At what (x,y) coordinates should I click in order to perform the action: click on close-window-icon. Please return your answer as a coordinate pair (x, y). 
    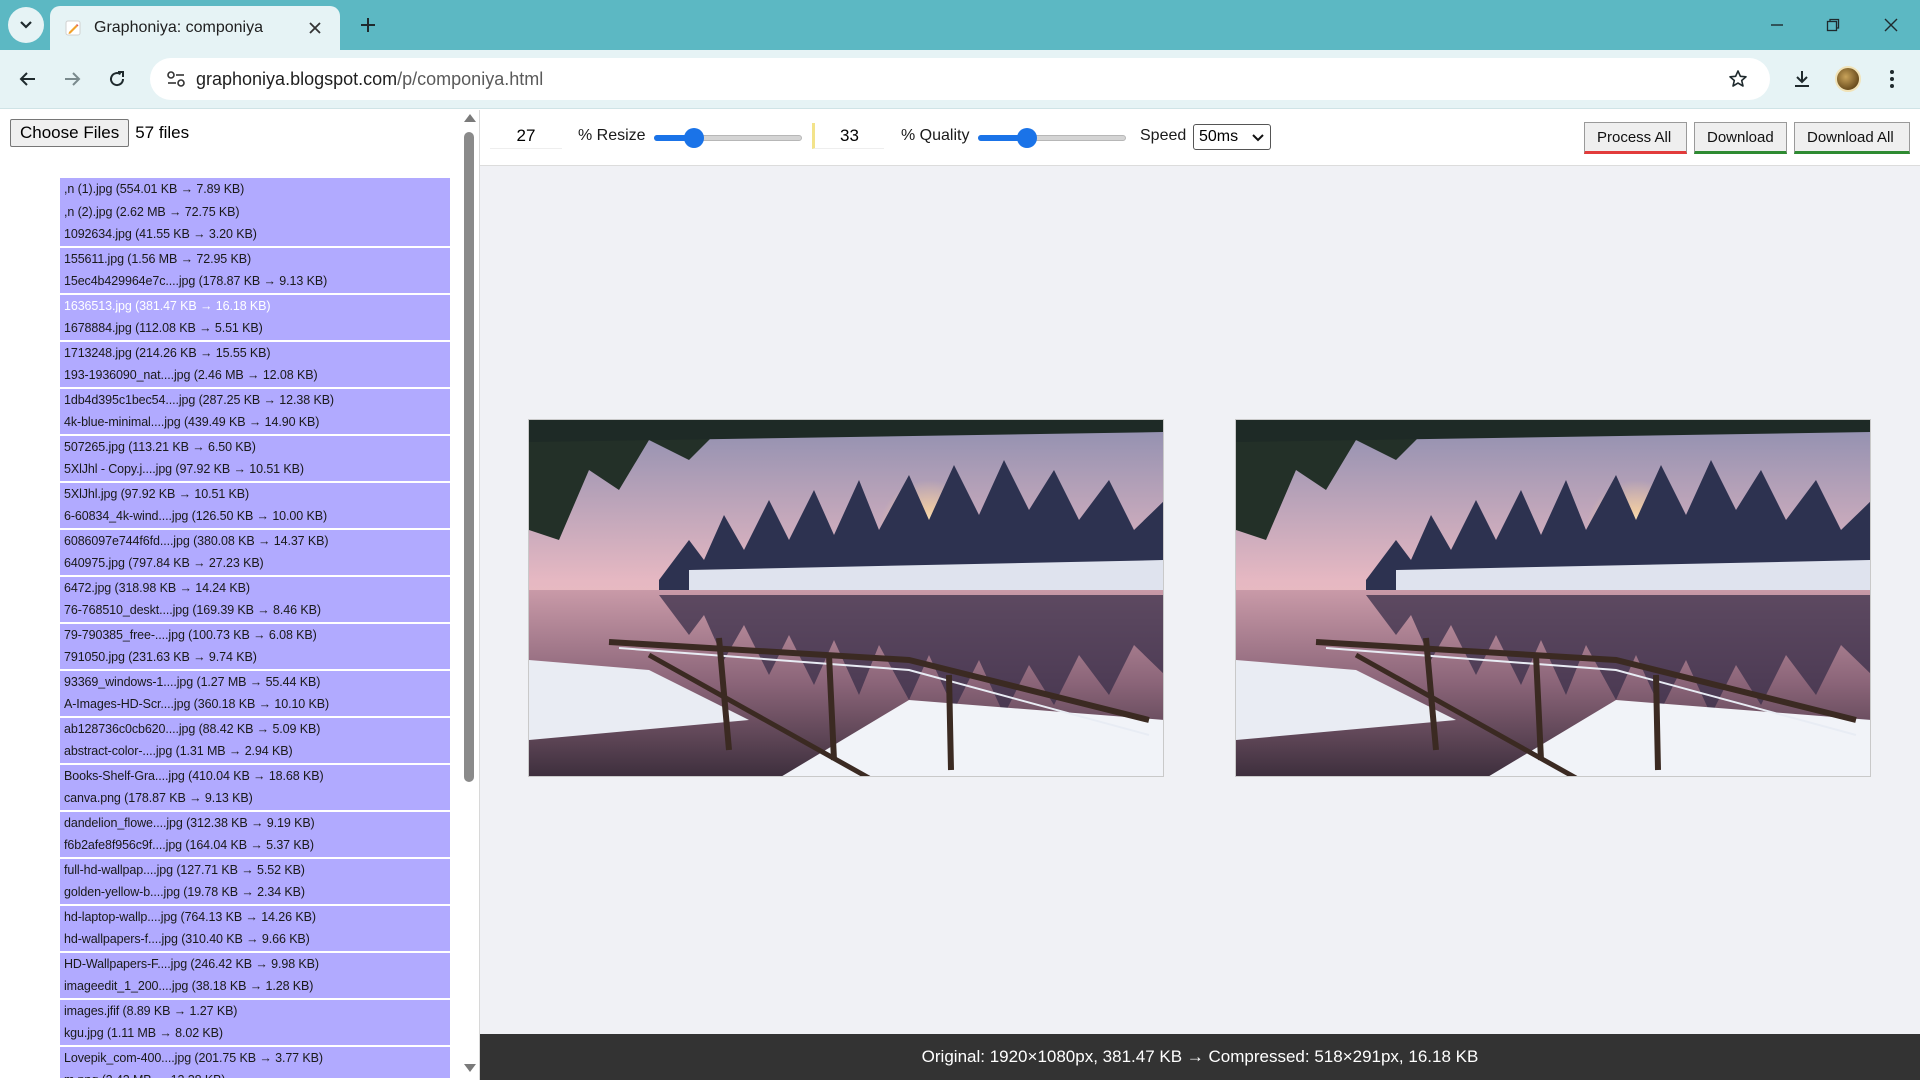
    Looking at the image, I should click on (1891, 25).